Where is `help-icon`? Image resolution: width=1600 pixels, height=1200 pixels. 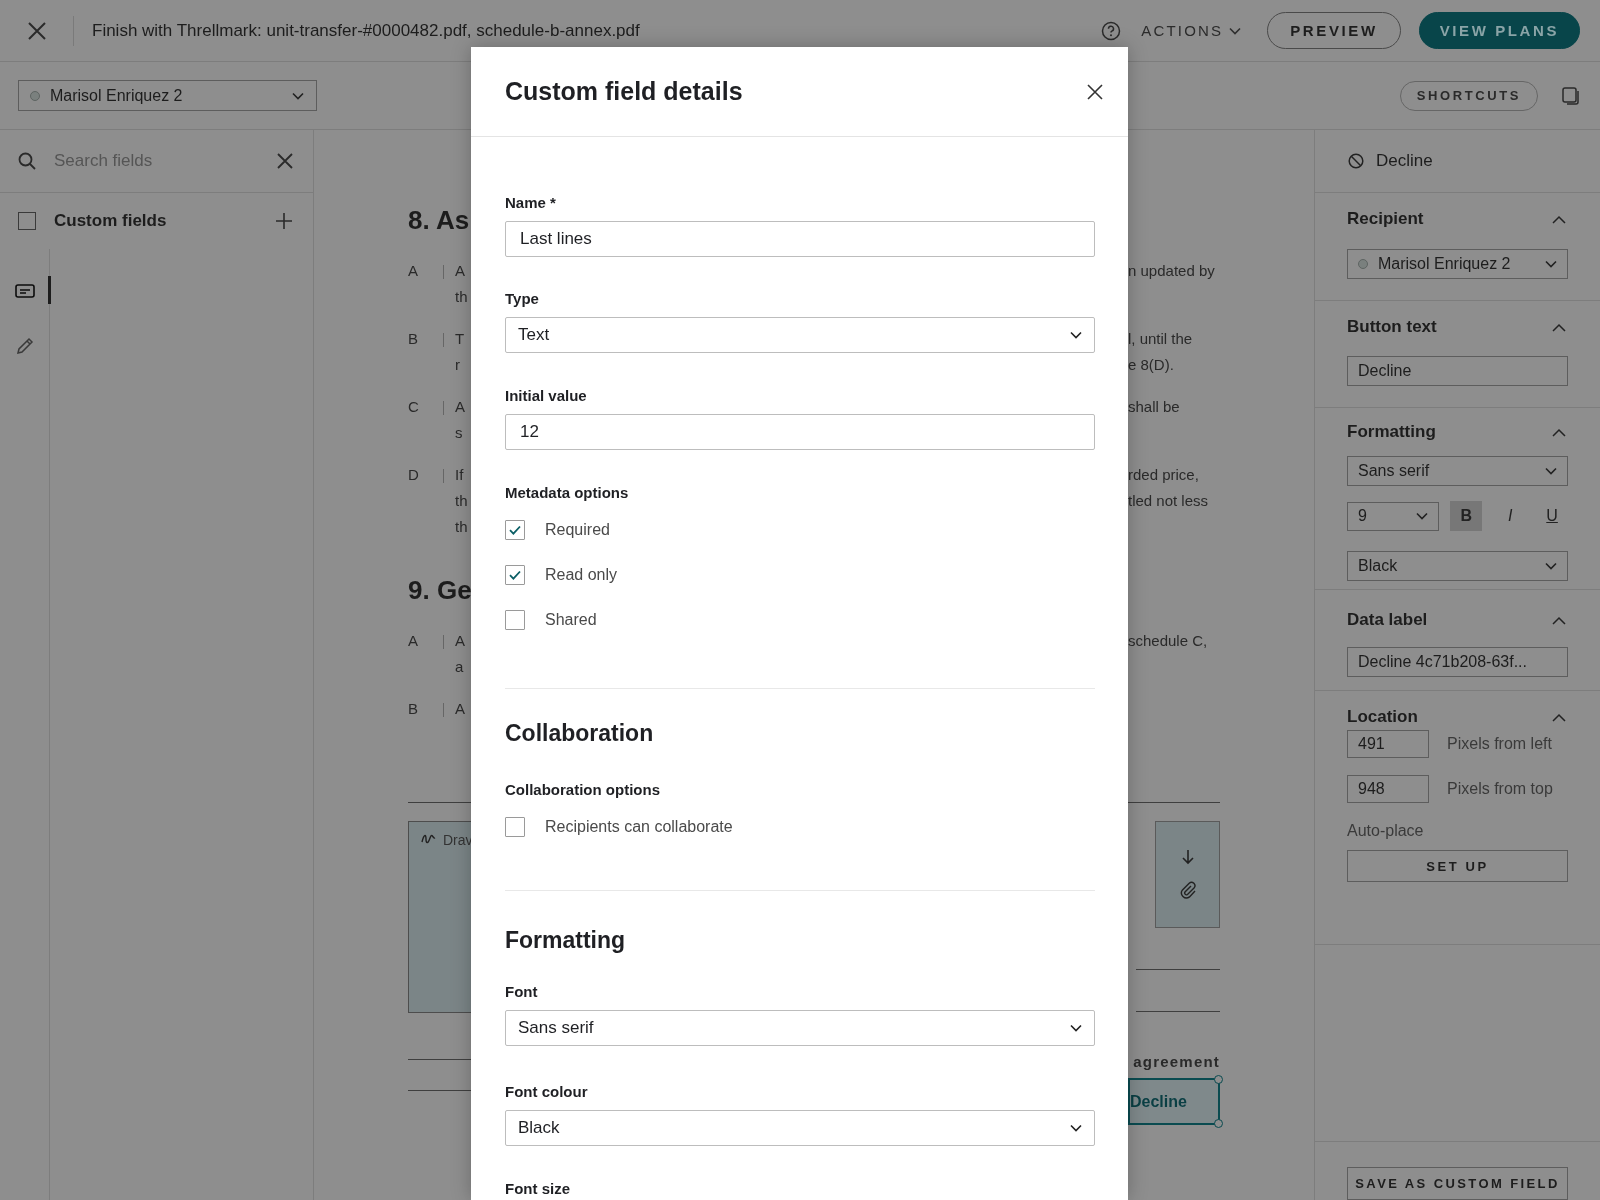
help-icon is located at coordinates (1111, 30).